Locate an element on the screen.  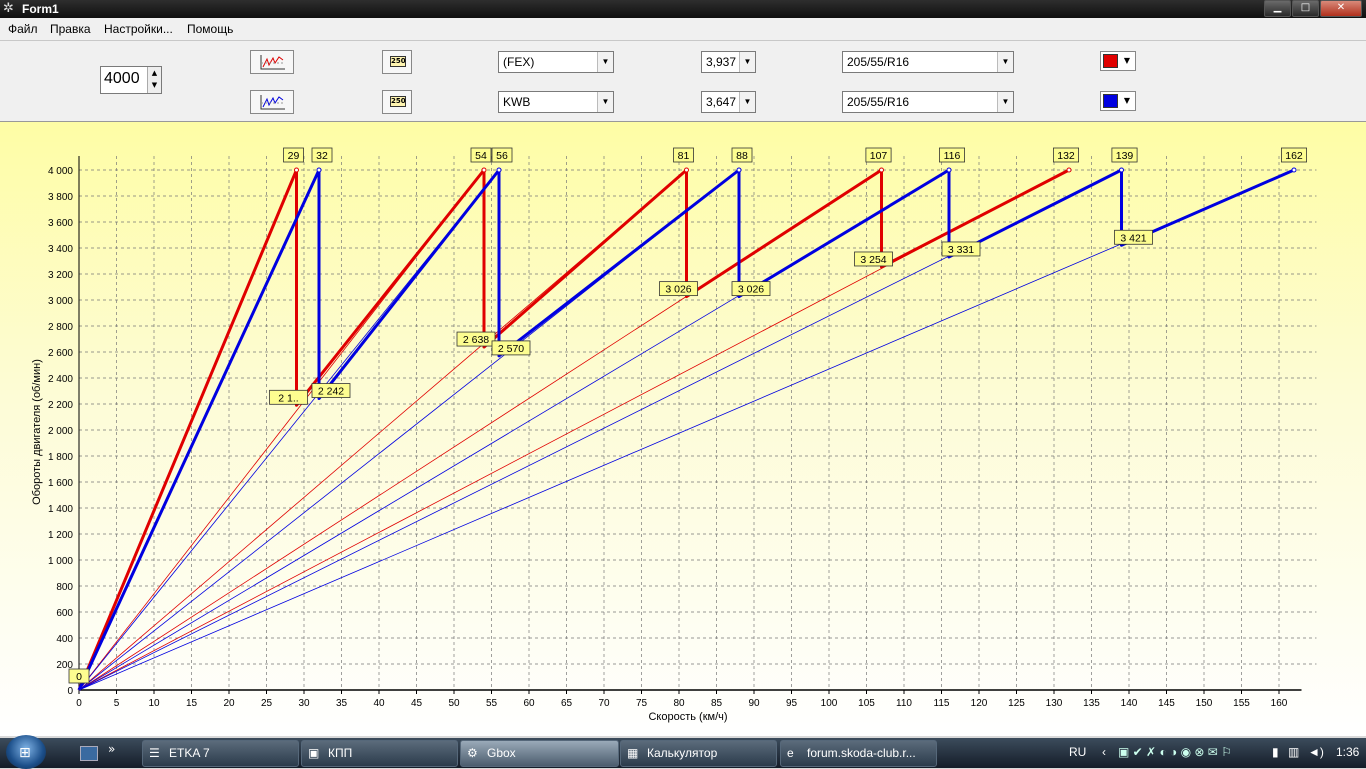
top-speed-label: 139 is located at coordinates (1125, 156).